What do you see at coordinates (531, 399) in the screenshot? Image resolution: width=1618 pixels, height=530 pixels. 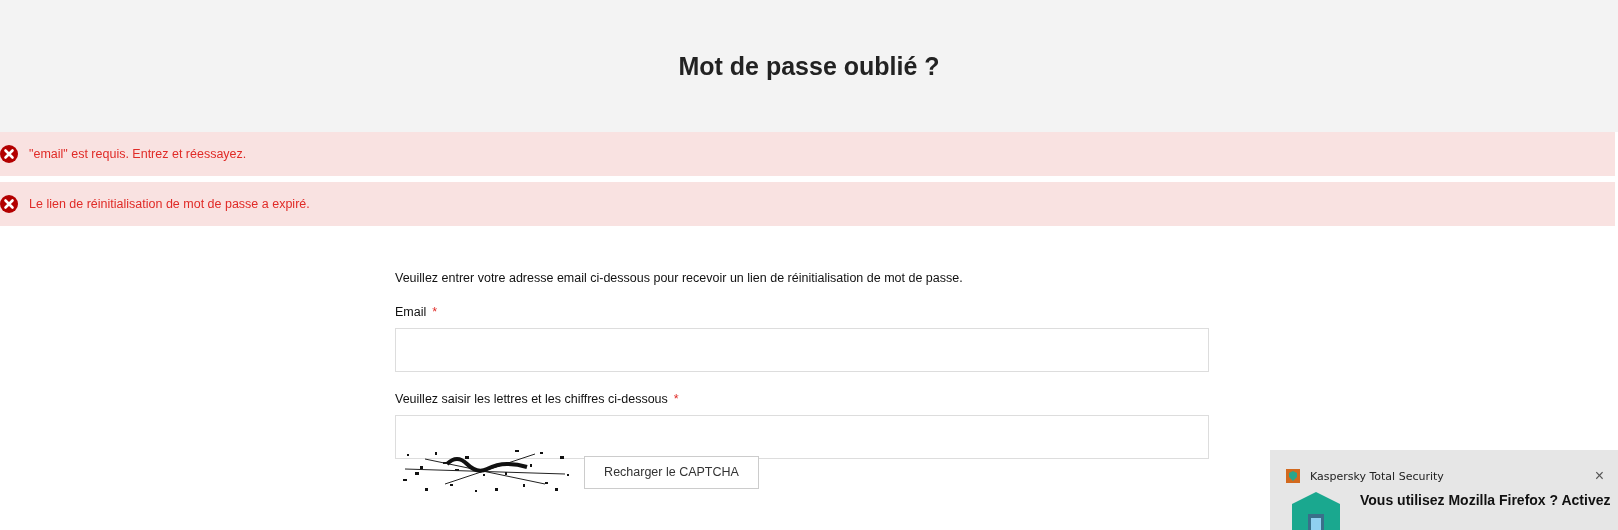 I see `field-label: Veuillez saisir les lettres et les chiffres ci-dessous` at bounding box center [531, 399].